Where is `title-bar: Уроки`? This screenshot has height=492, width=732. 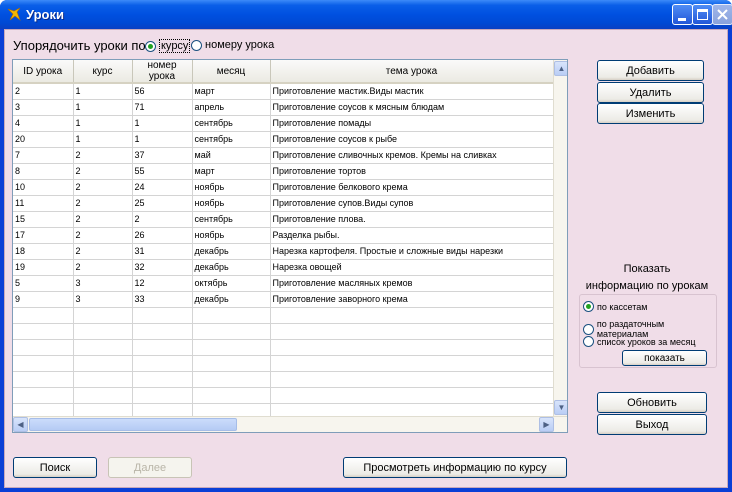
title-bar: Уроки is located at coordinates (366, 14).